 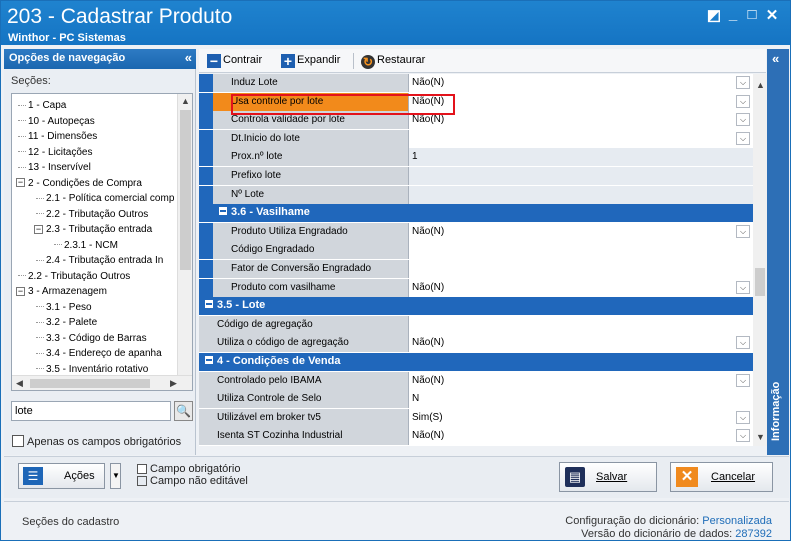 What do you see at coordinates (61, 291) in the screenshot?
I see `tree-item: −3 - Armazenagem` at bounding box center [61, 291].